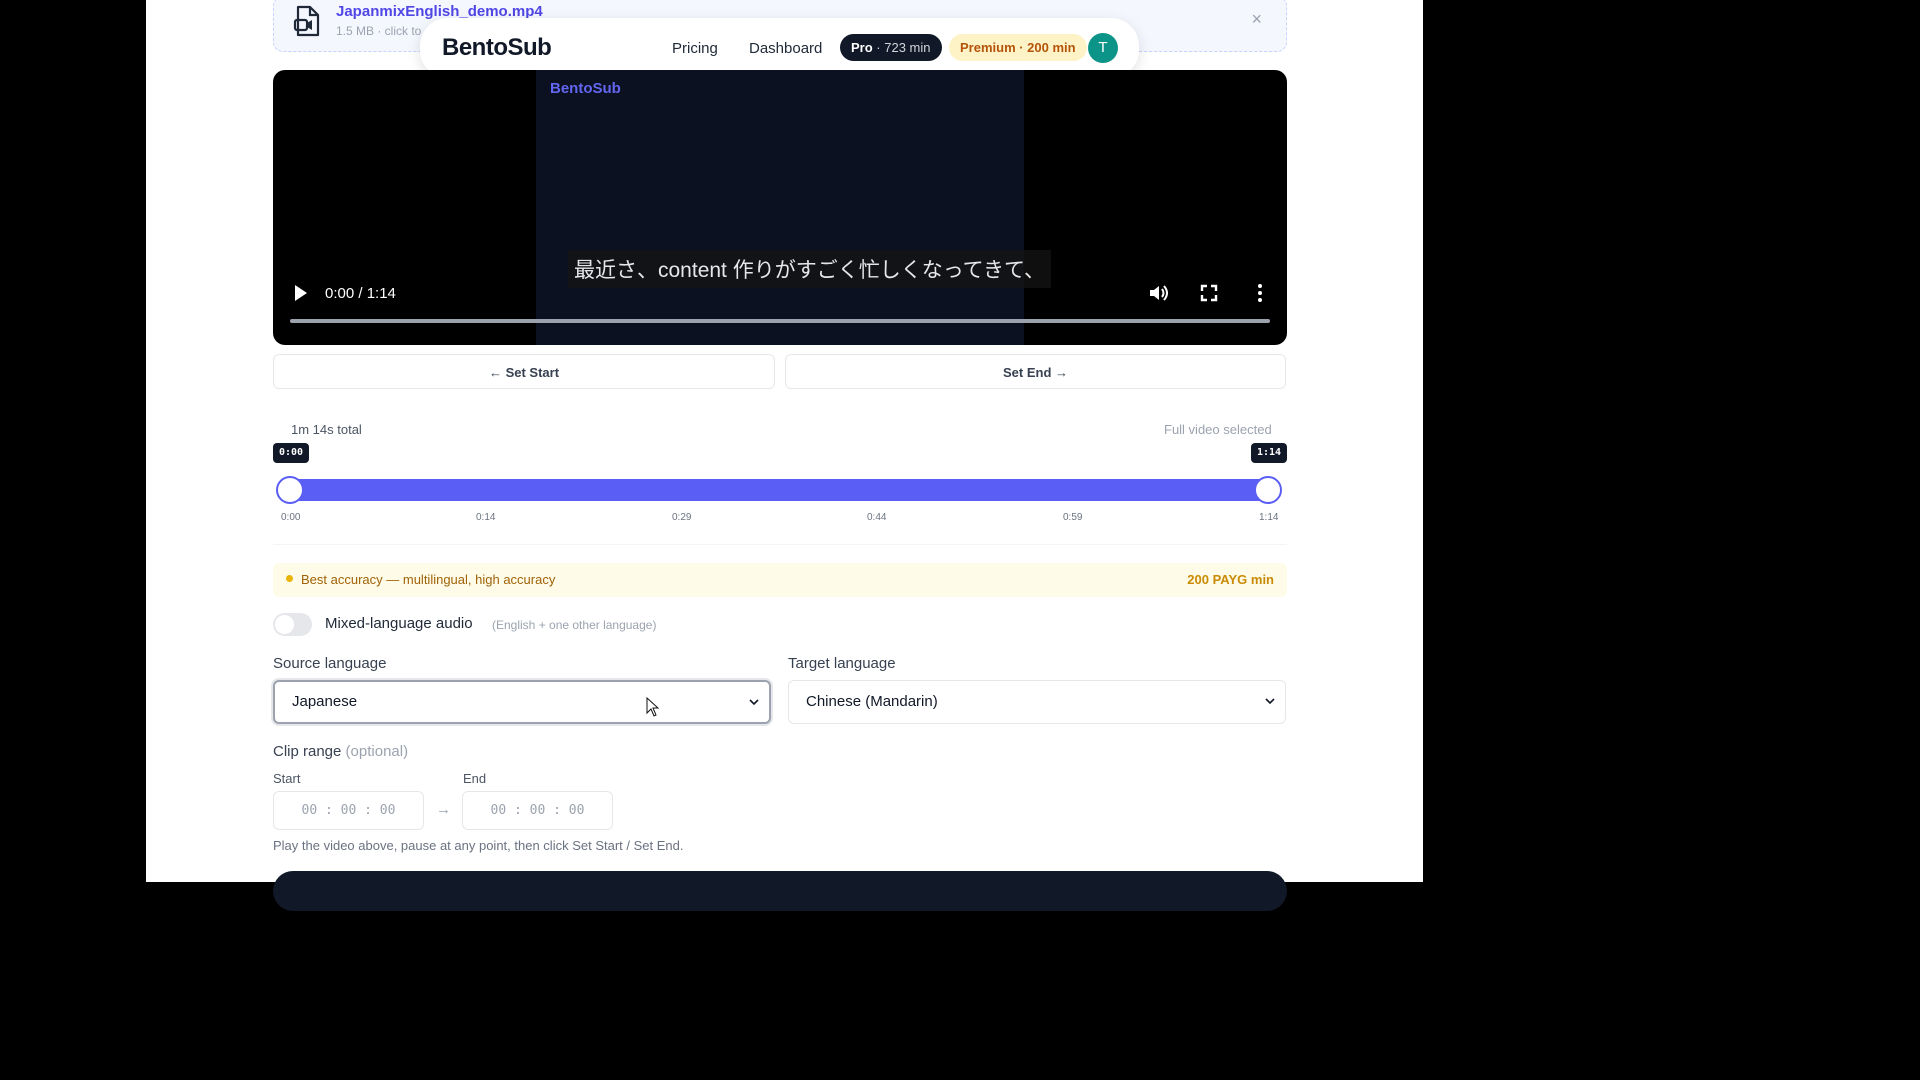  I want to click on brand-logo: BentoSub, so click(497, 48).